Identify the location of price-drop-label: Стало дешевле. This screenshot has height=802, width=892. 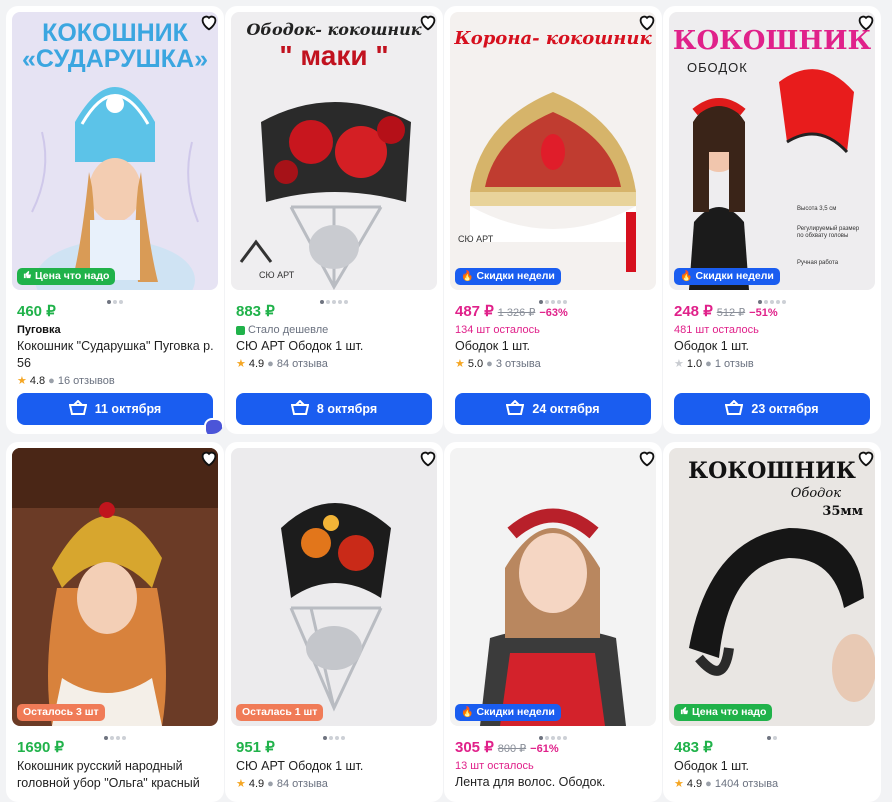
(288, 330).